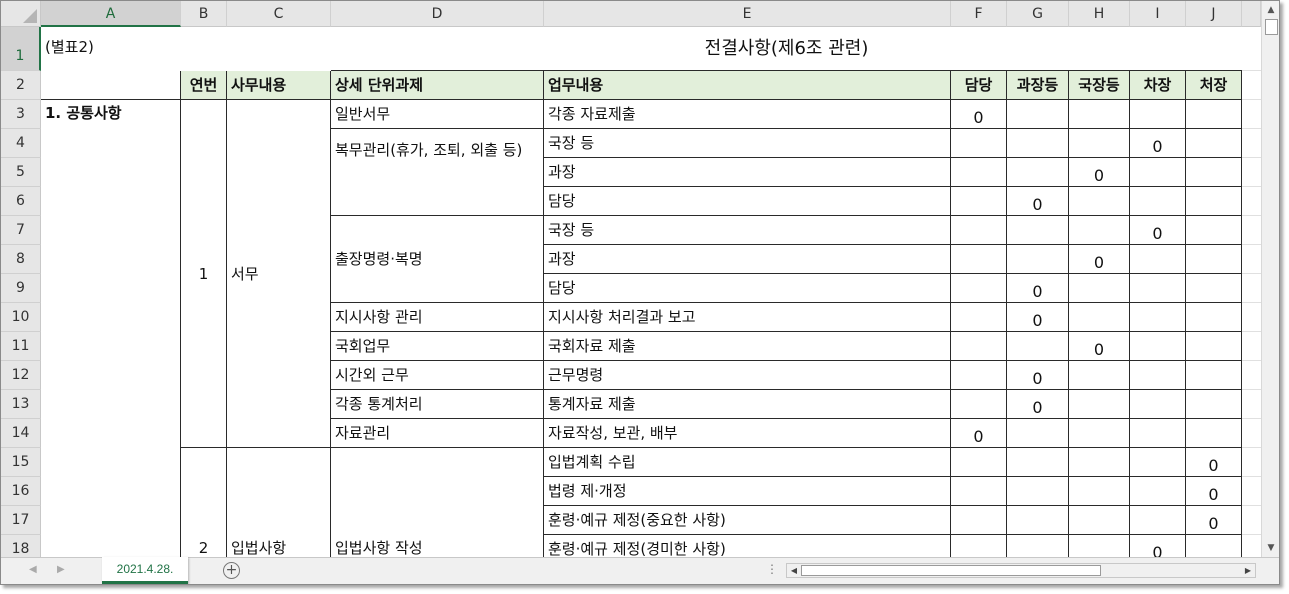  What do you see at coordinates (204, 14) in the screenshot?
I see `column-header-b: B` at bounding box center [204, 14].